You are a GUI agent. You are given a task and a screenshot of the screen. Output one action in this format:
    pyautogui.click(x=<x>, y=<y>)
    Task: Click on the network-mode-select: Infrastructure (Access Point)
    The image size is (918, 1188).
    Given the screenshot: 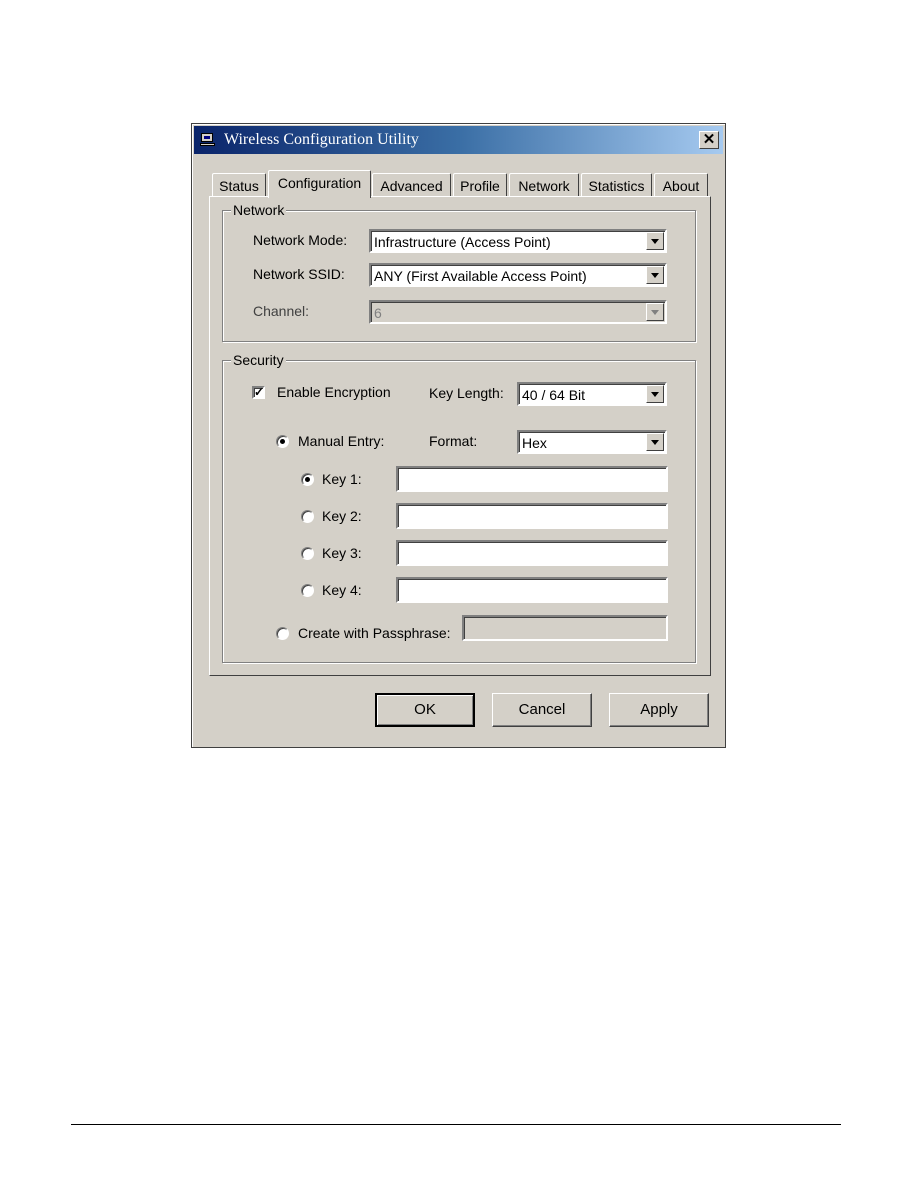 What is the action you would take?
    pyautogui.click(x=518, y=241)
    